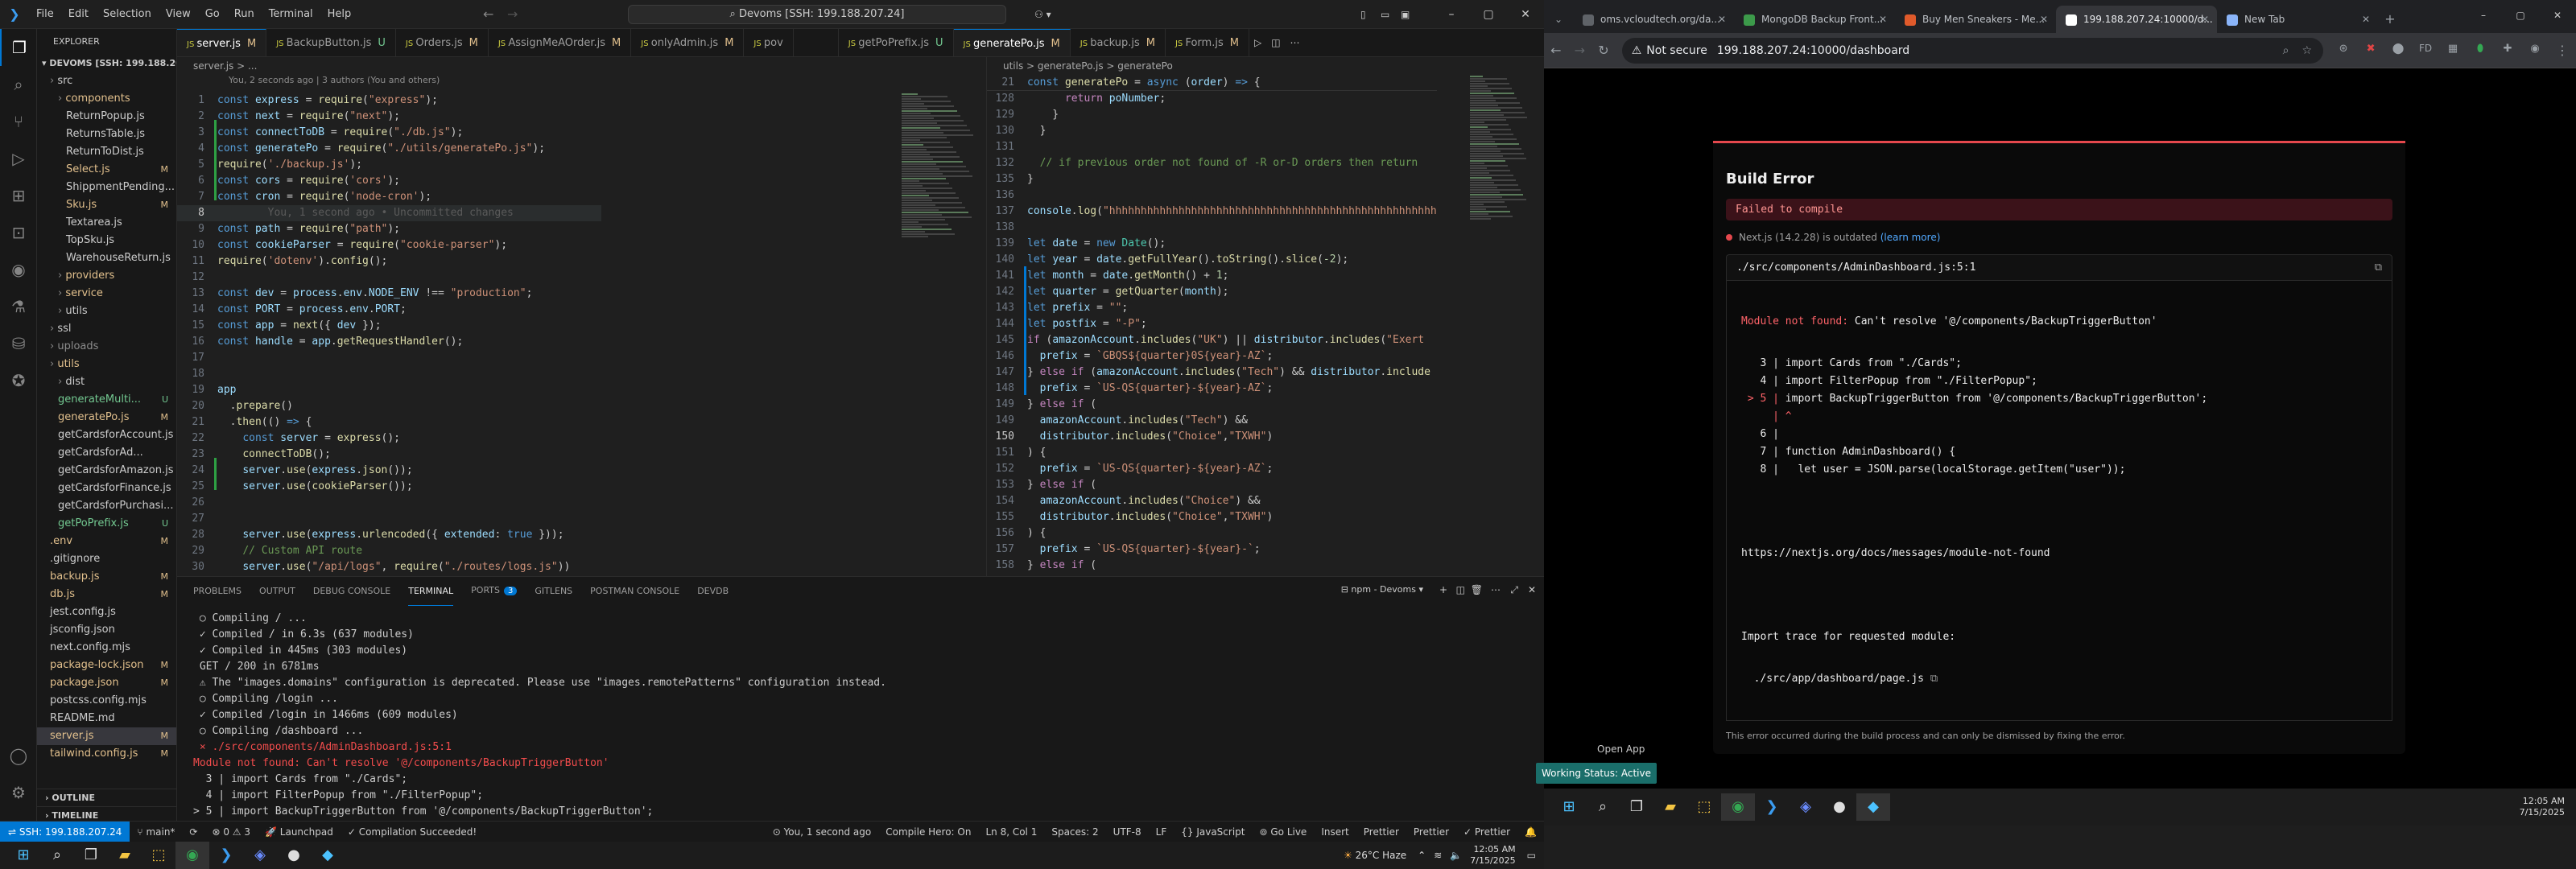 This screenshot has width=2576, height=869. I want to click on extensions-puzzle-icon: ✚, so click(2507, 50).